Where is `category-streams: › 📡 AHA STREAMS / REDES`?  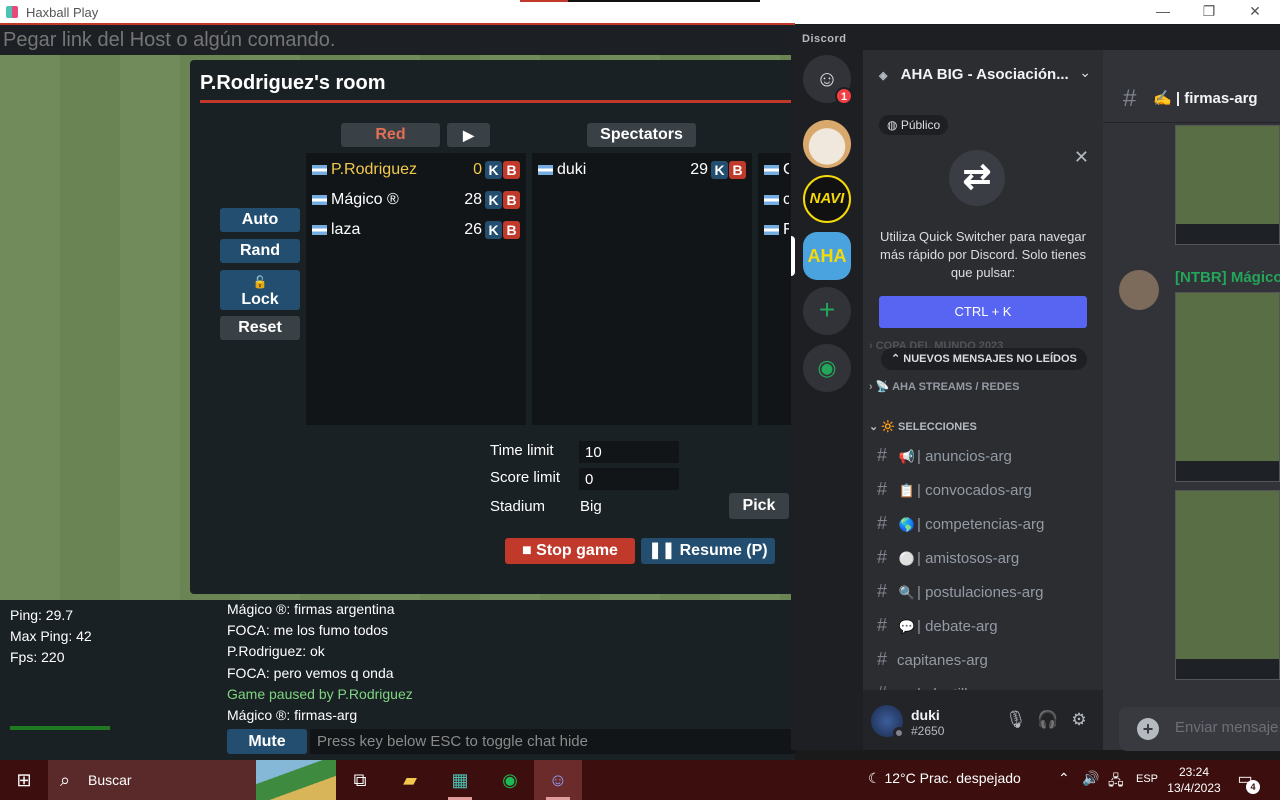 category-streams: › 📡 AHA STREAMS / REDES is located at coordinates (944, 386).